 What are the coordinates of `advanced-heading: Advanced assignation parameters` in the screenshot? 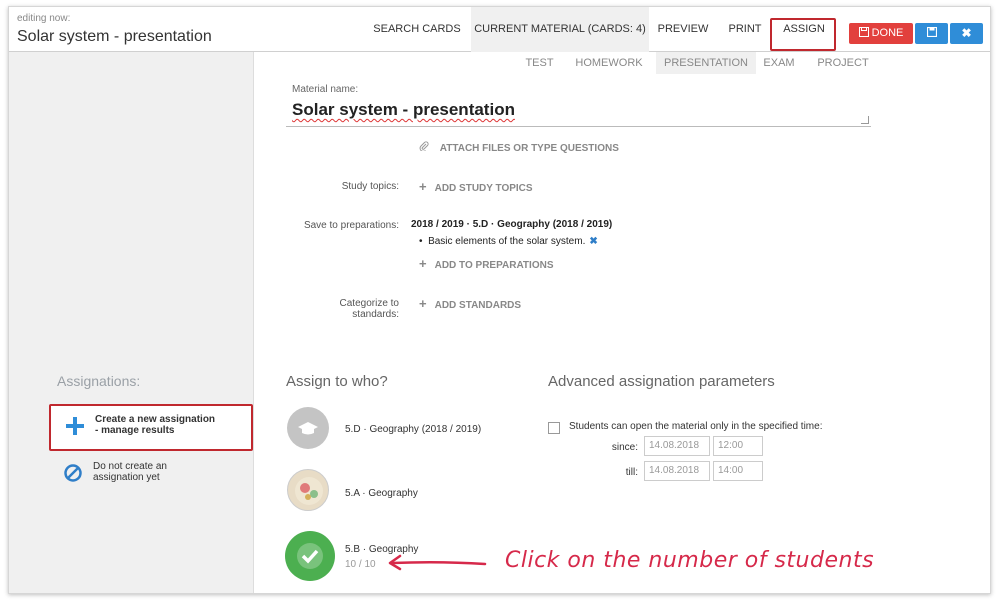 It's located at (661, 381).